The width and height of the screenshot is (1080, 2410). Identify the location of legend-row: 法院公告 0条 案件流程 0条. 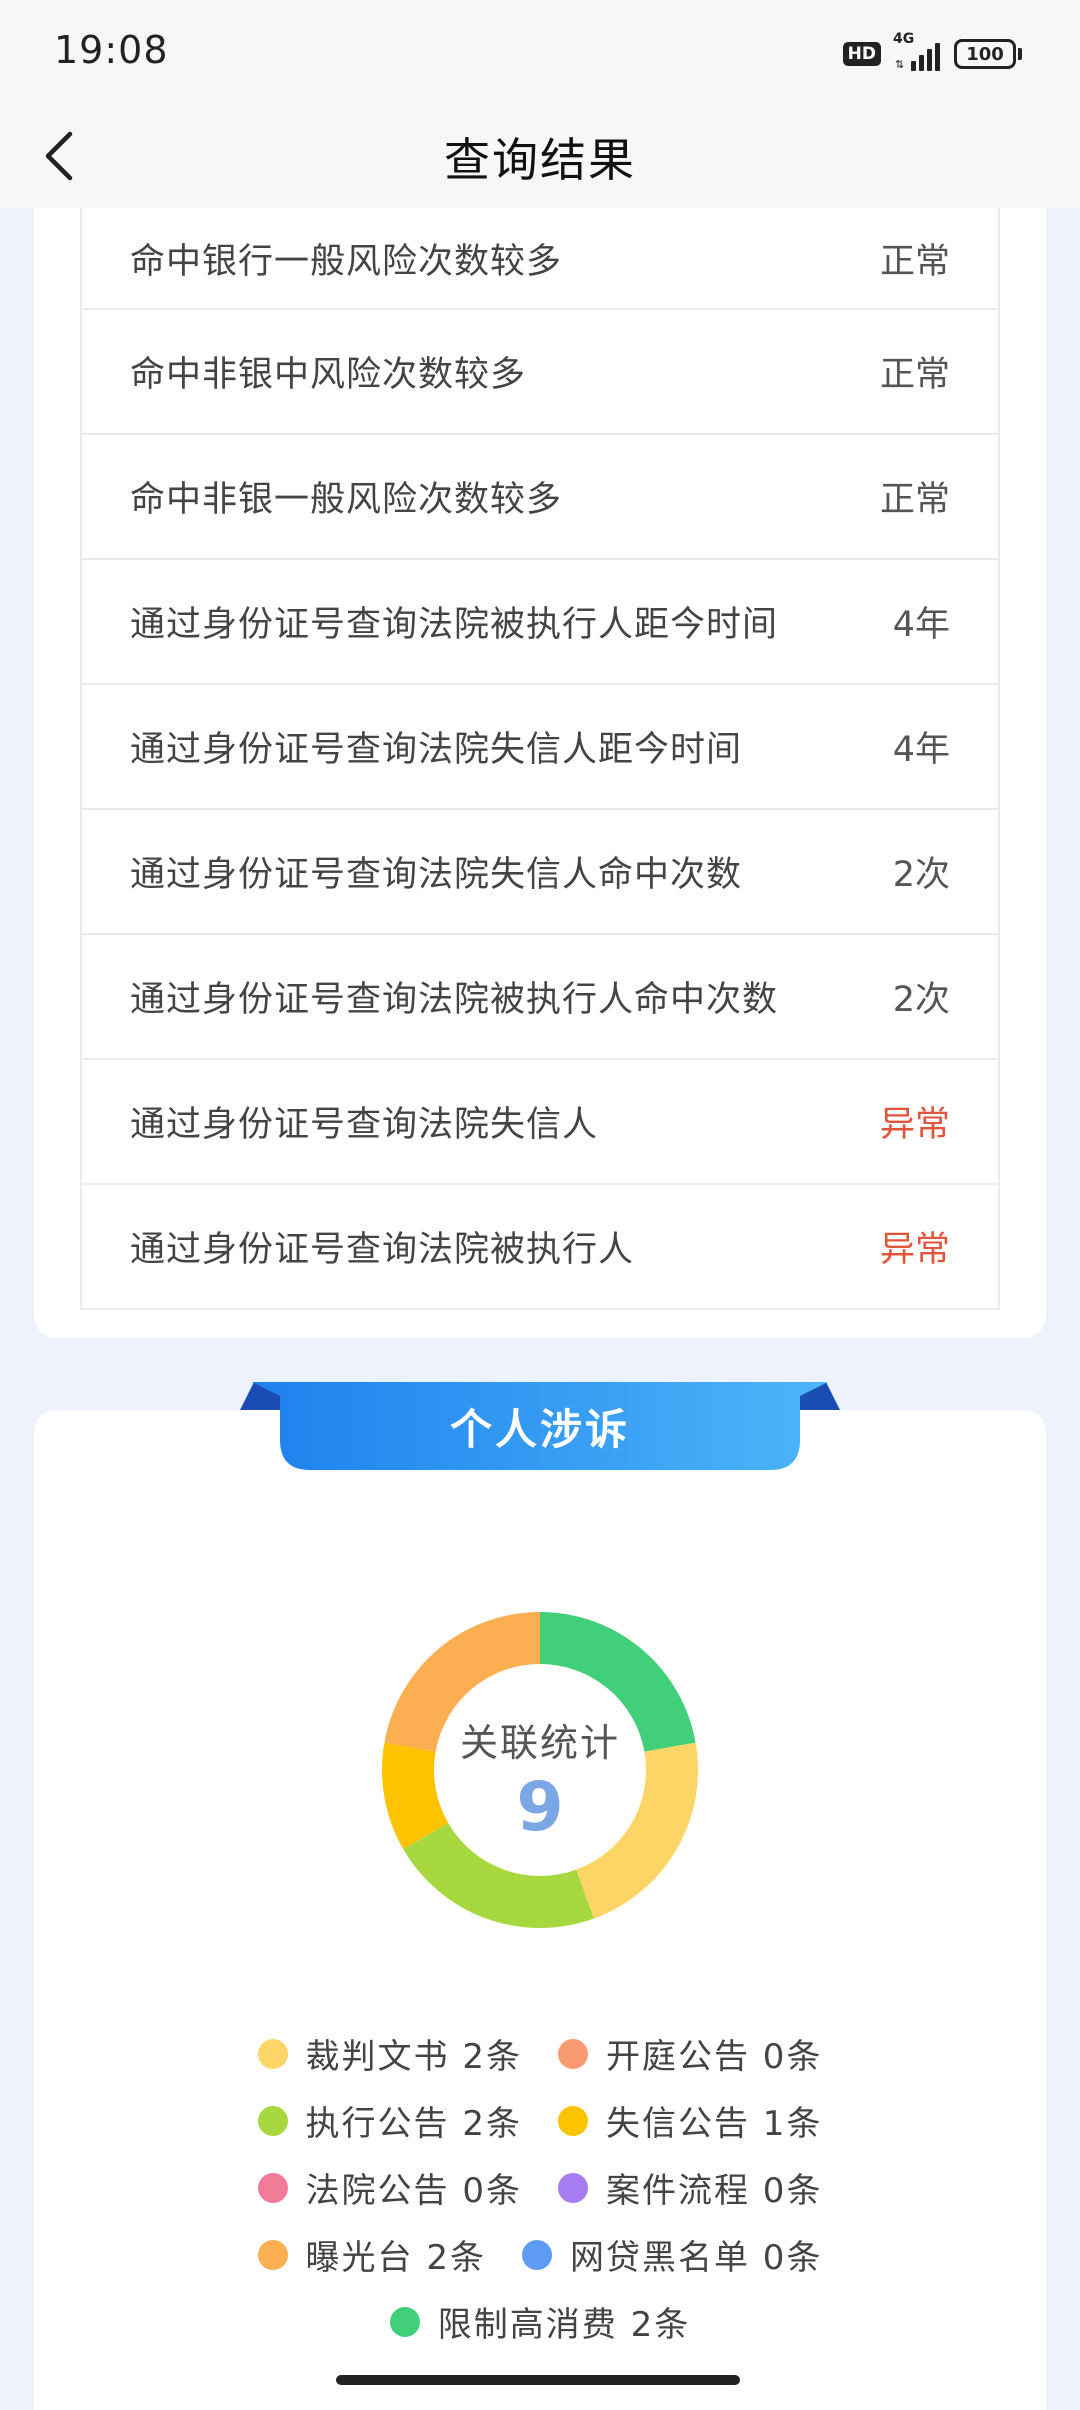
(540, 2187).